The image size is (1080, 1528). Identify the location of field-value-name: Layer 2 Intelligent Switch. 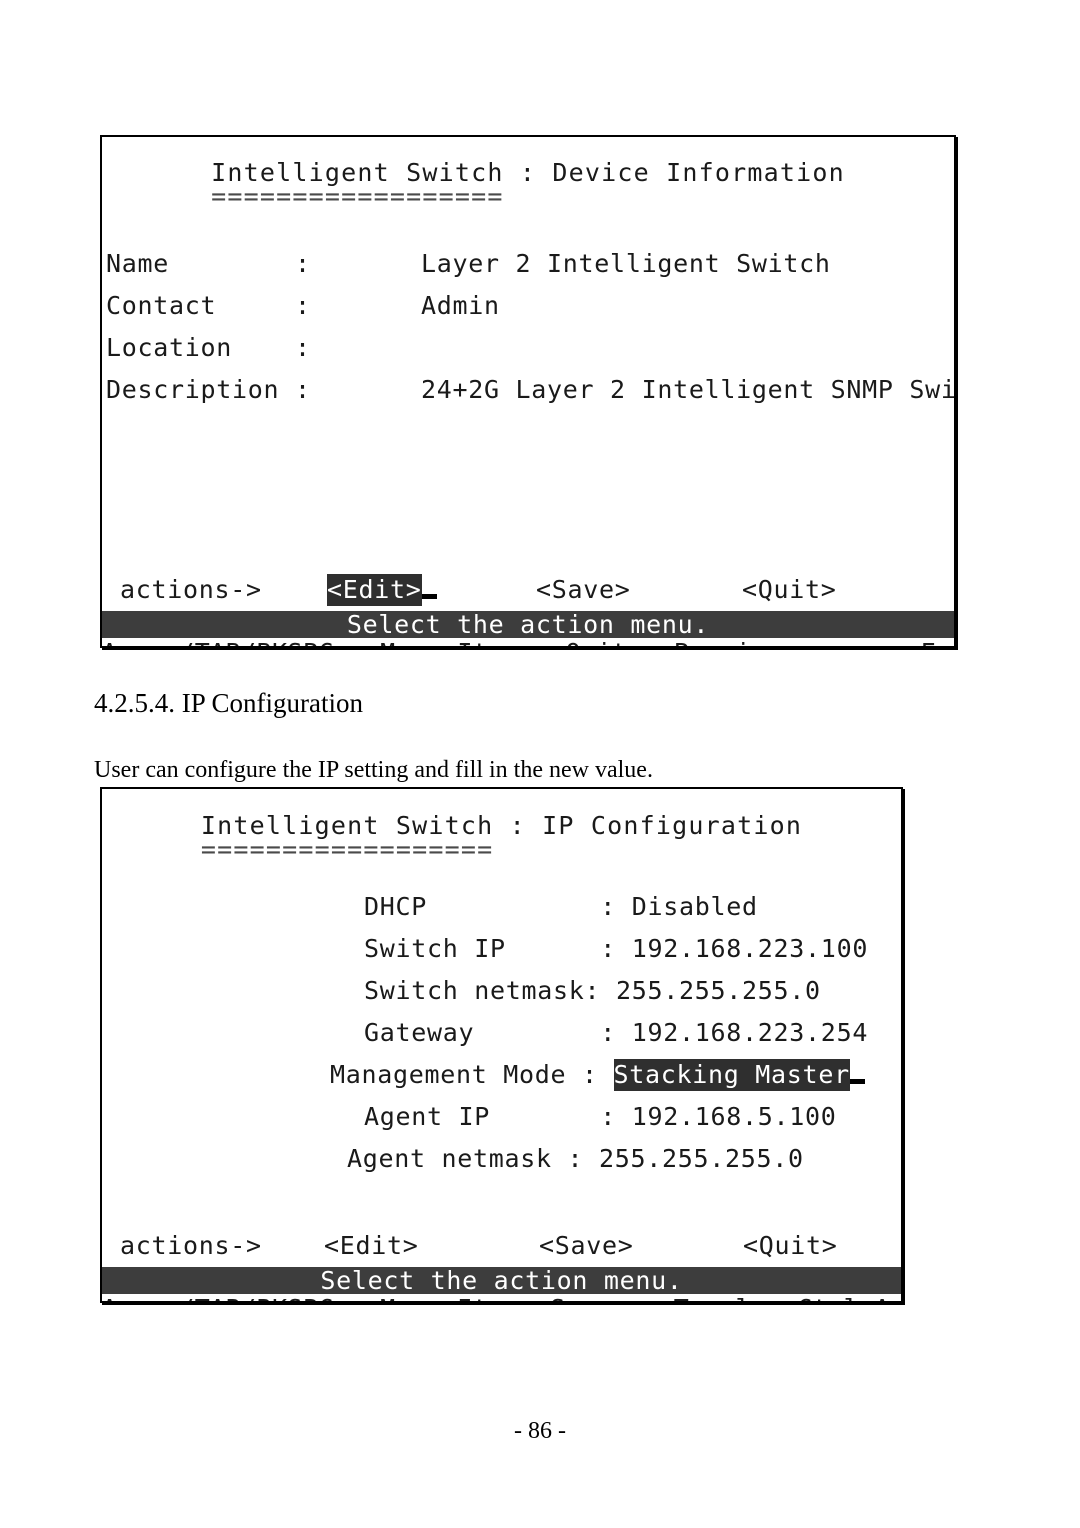
(626, 263).